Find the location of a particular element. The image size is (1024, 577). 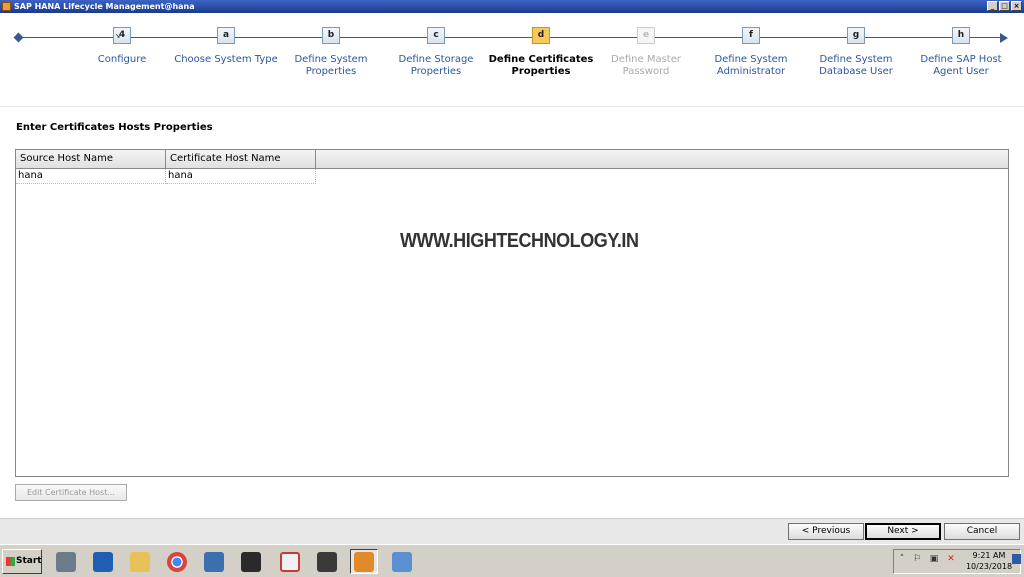

watermark-text: WWW.HIGHTECHNOLOGY.IN is located at coordinates (519, 241).